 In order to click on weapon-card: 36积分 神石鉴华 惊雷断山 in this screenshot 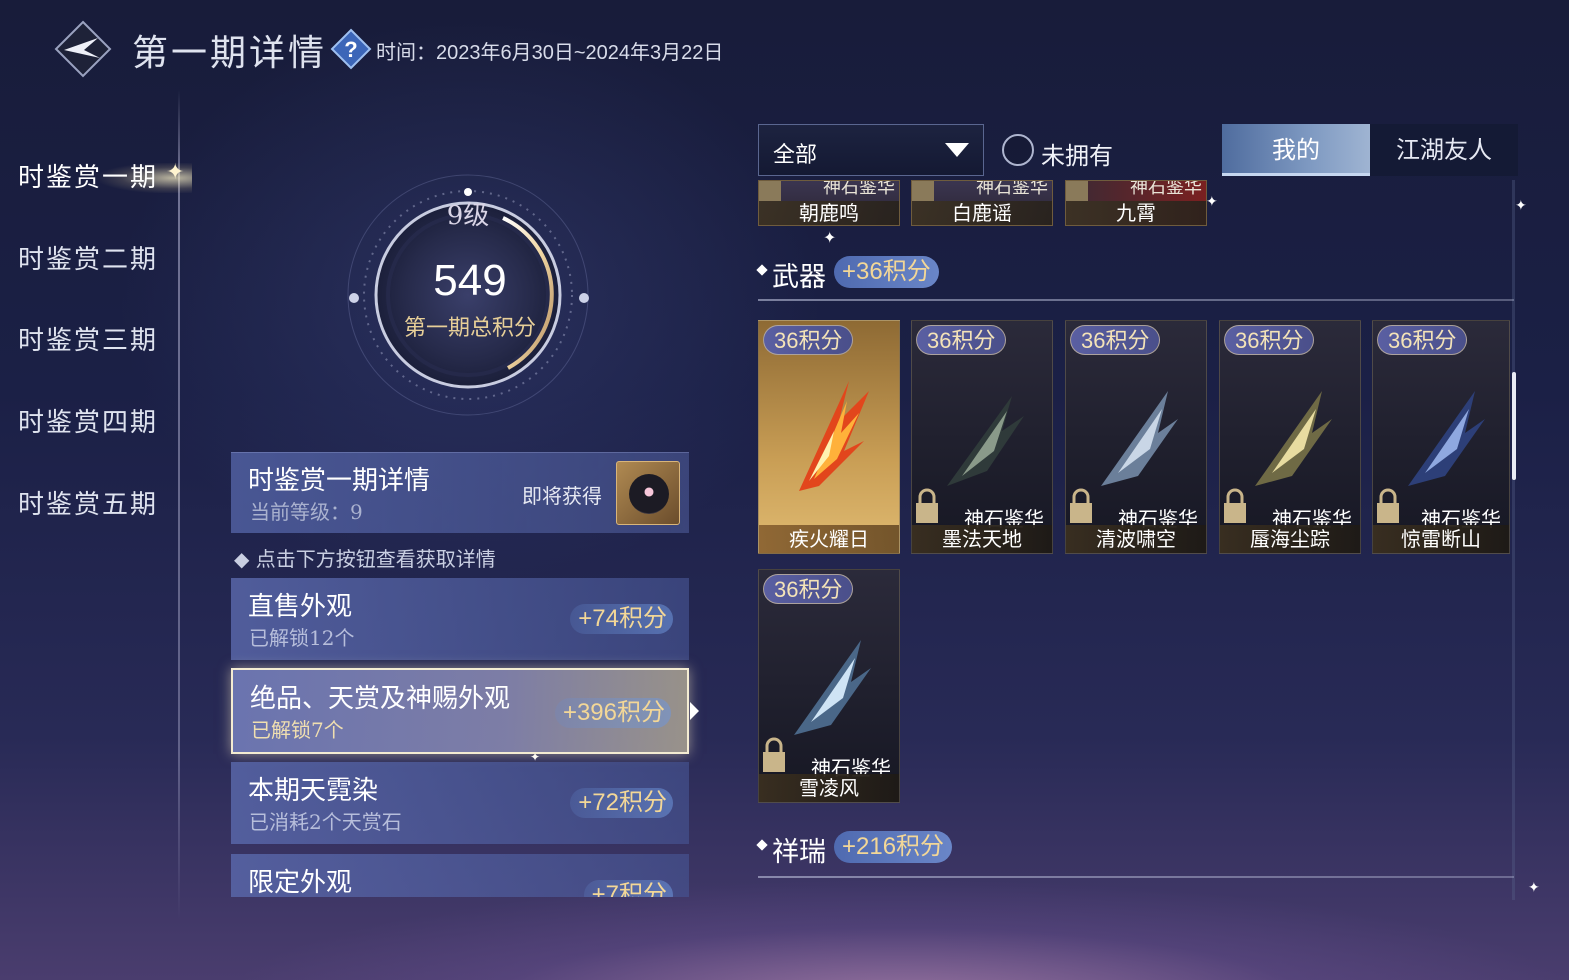, I will do `click(1441, 437)`.